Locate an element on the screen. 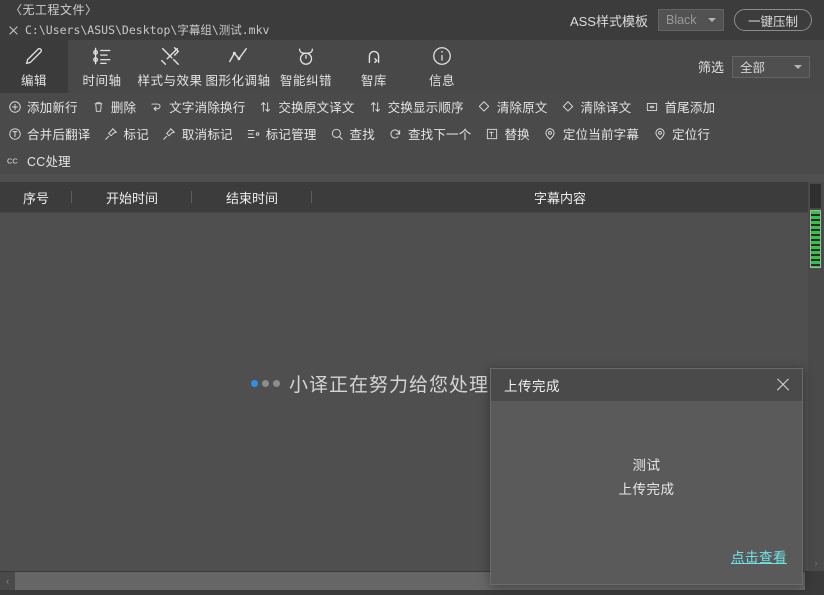 The height and width of the screenshot is (595, 824). ass-template-value: Black is located at coordinates (681, 20).